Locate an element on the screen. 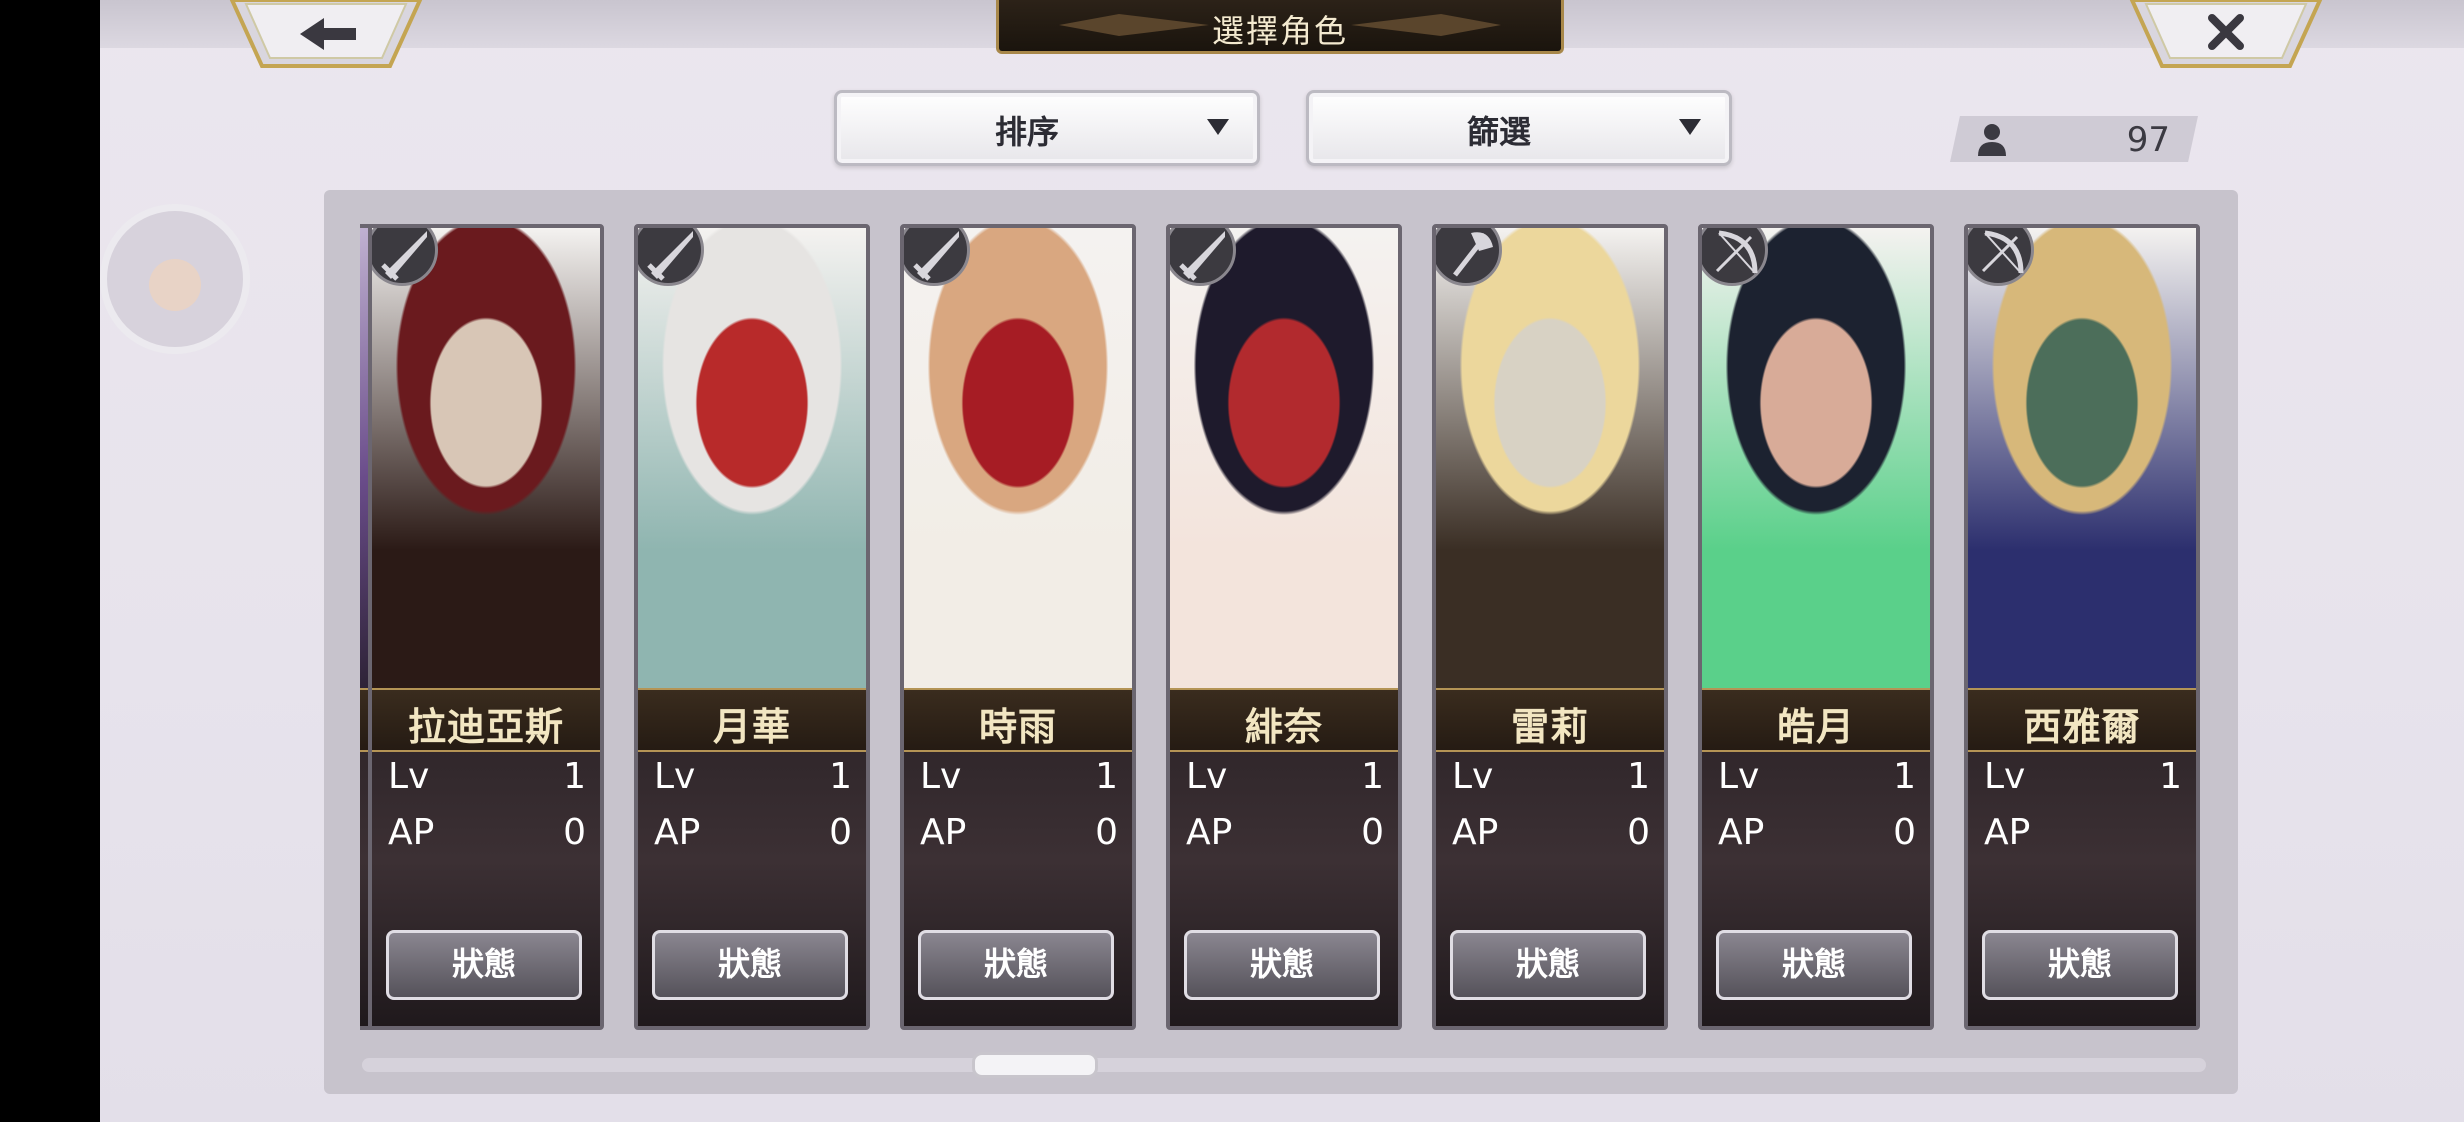 This screenshot has width=2464, height=1122. side-menu-button is located at coordinates (175, 279).